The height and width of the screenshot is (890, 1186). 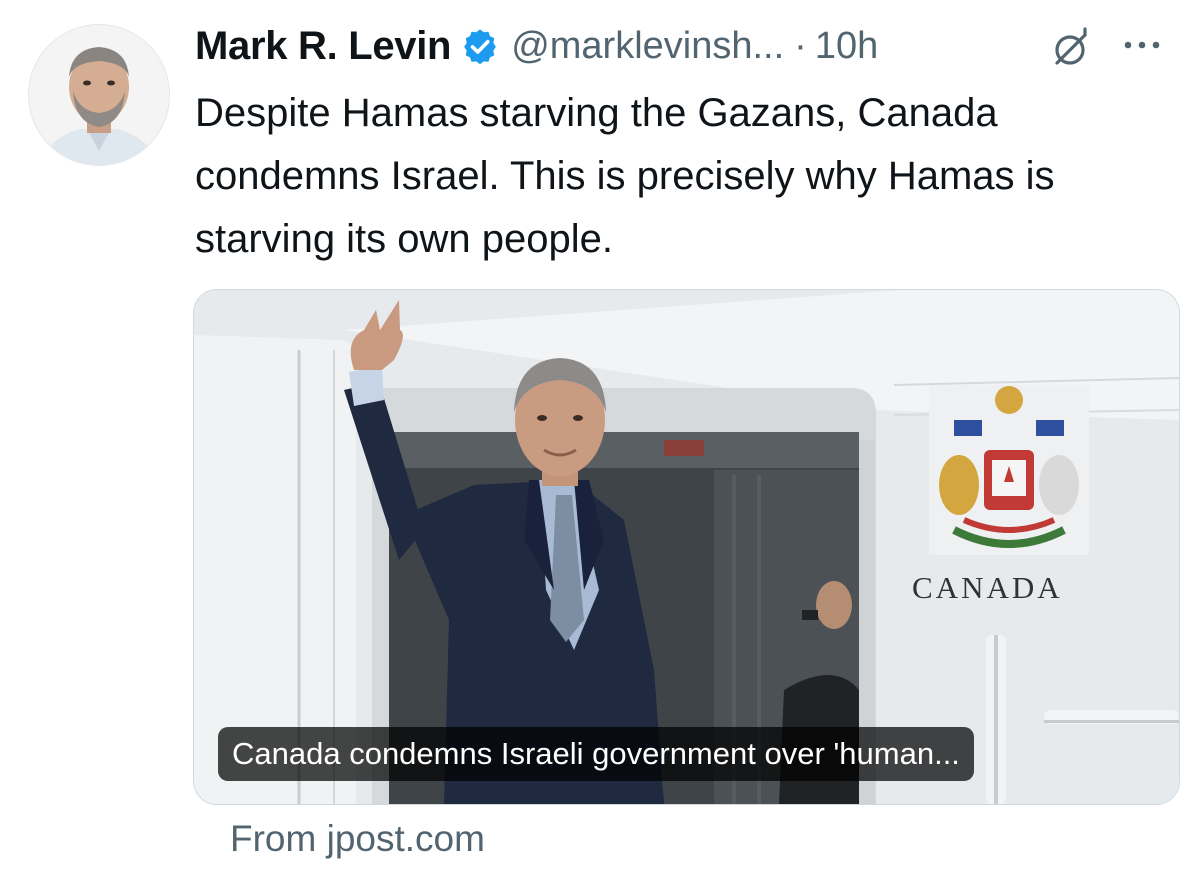 What do you see at coordinates (480, 47) in the screenshot?
I see `verified-badge-icon` at bounding box center [480, 47].